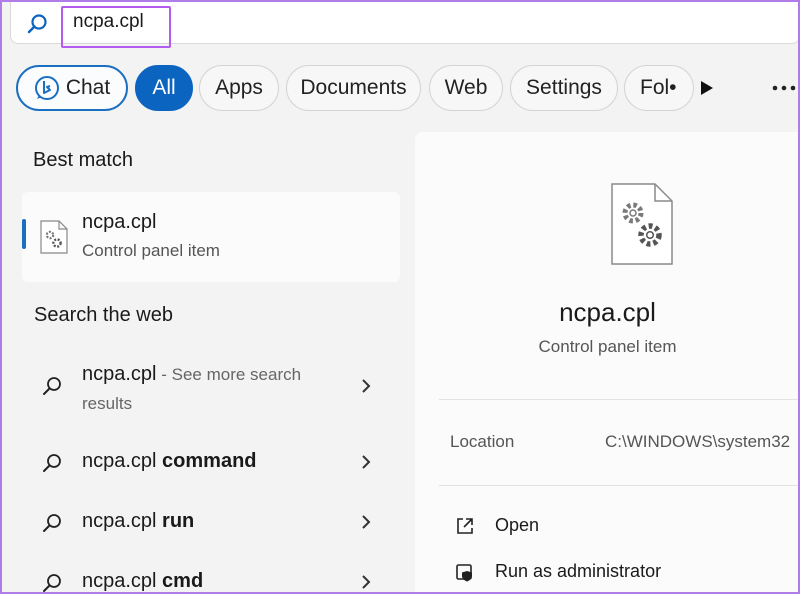 The height and width of the screenshot is (594, 800). What do you see at coordinates (405, 25) in the screenshot?
I see `search-bar: ncpa.cpl` at bounding box center [405, 25].